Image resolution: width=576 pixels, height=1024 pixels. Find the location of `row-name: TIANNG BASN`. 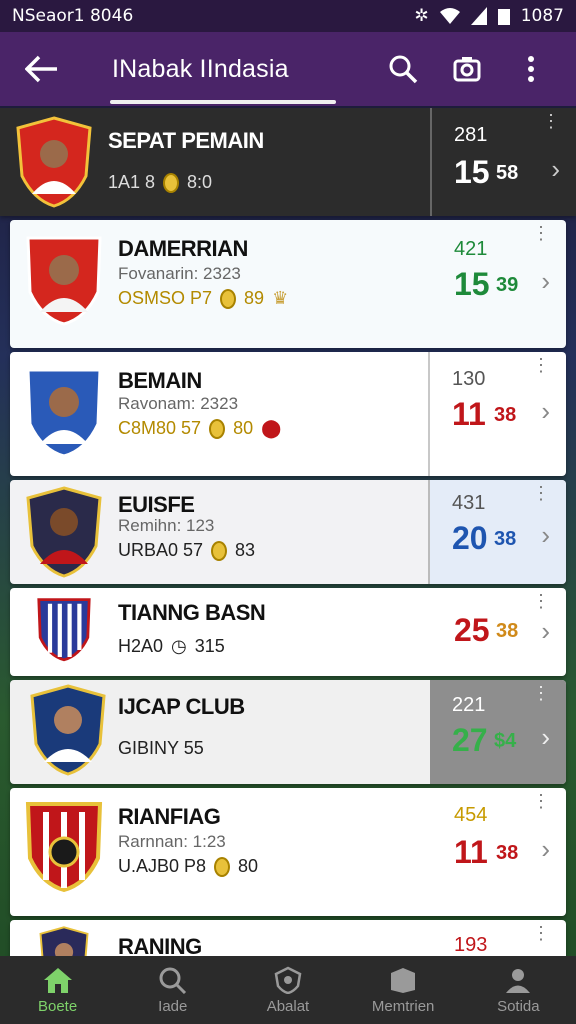

row-name: TIANNG BASN is located at coordinates (192, 612).